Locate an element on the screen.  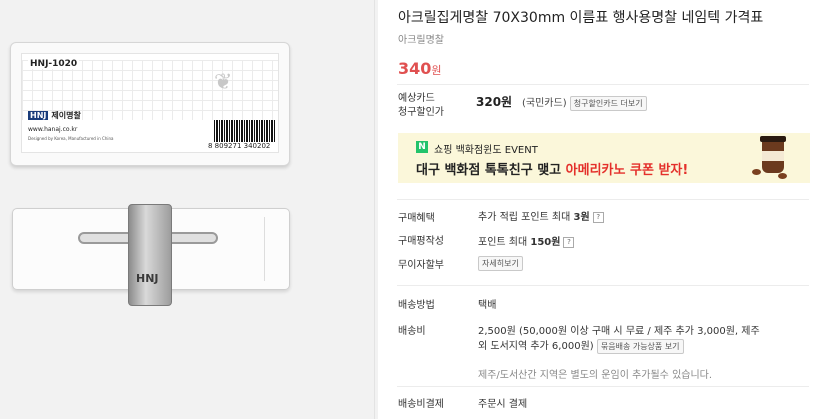
shipping-fee-line2-row: 외 도서지역 추가 6,000원) 묶음배송 가능상품 보기 is located at coordinates (581, 345).